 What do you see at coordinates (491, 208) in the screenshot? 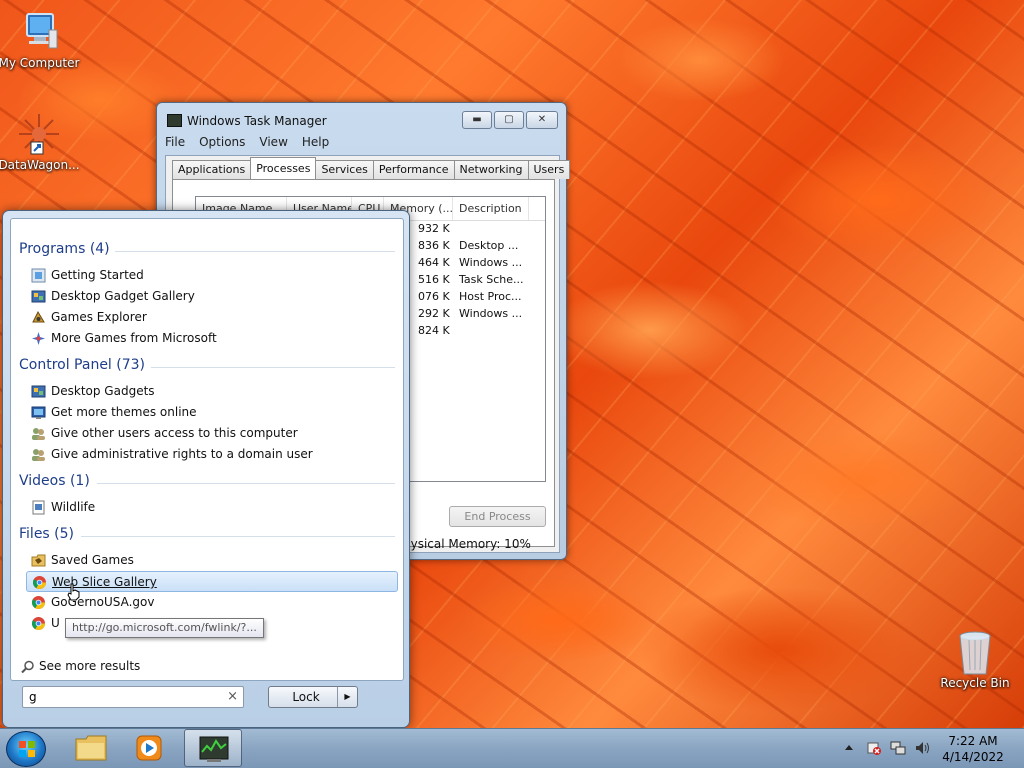
I see `column-description: Description` at bounding box center [491, 208].